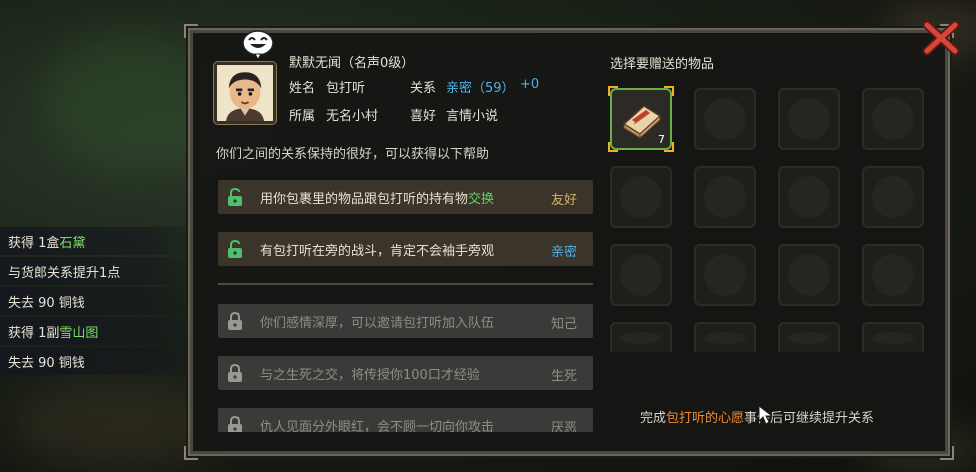  Describe the element at coordinates (302, 116) in the screenshot. I see `belong-label: 所属` at that location.